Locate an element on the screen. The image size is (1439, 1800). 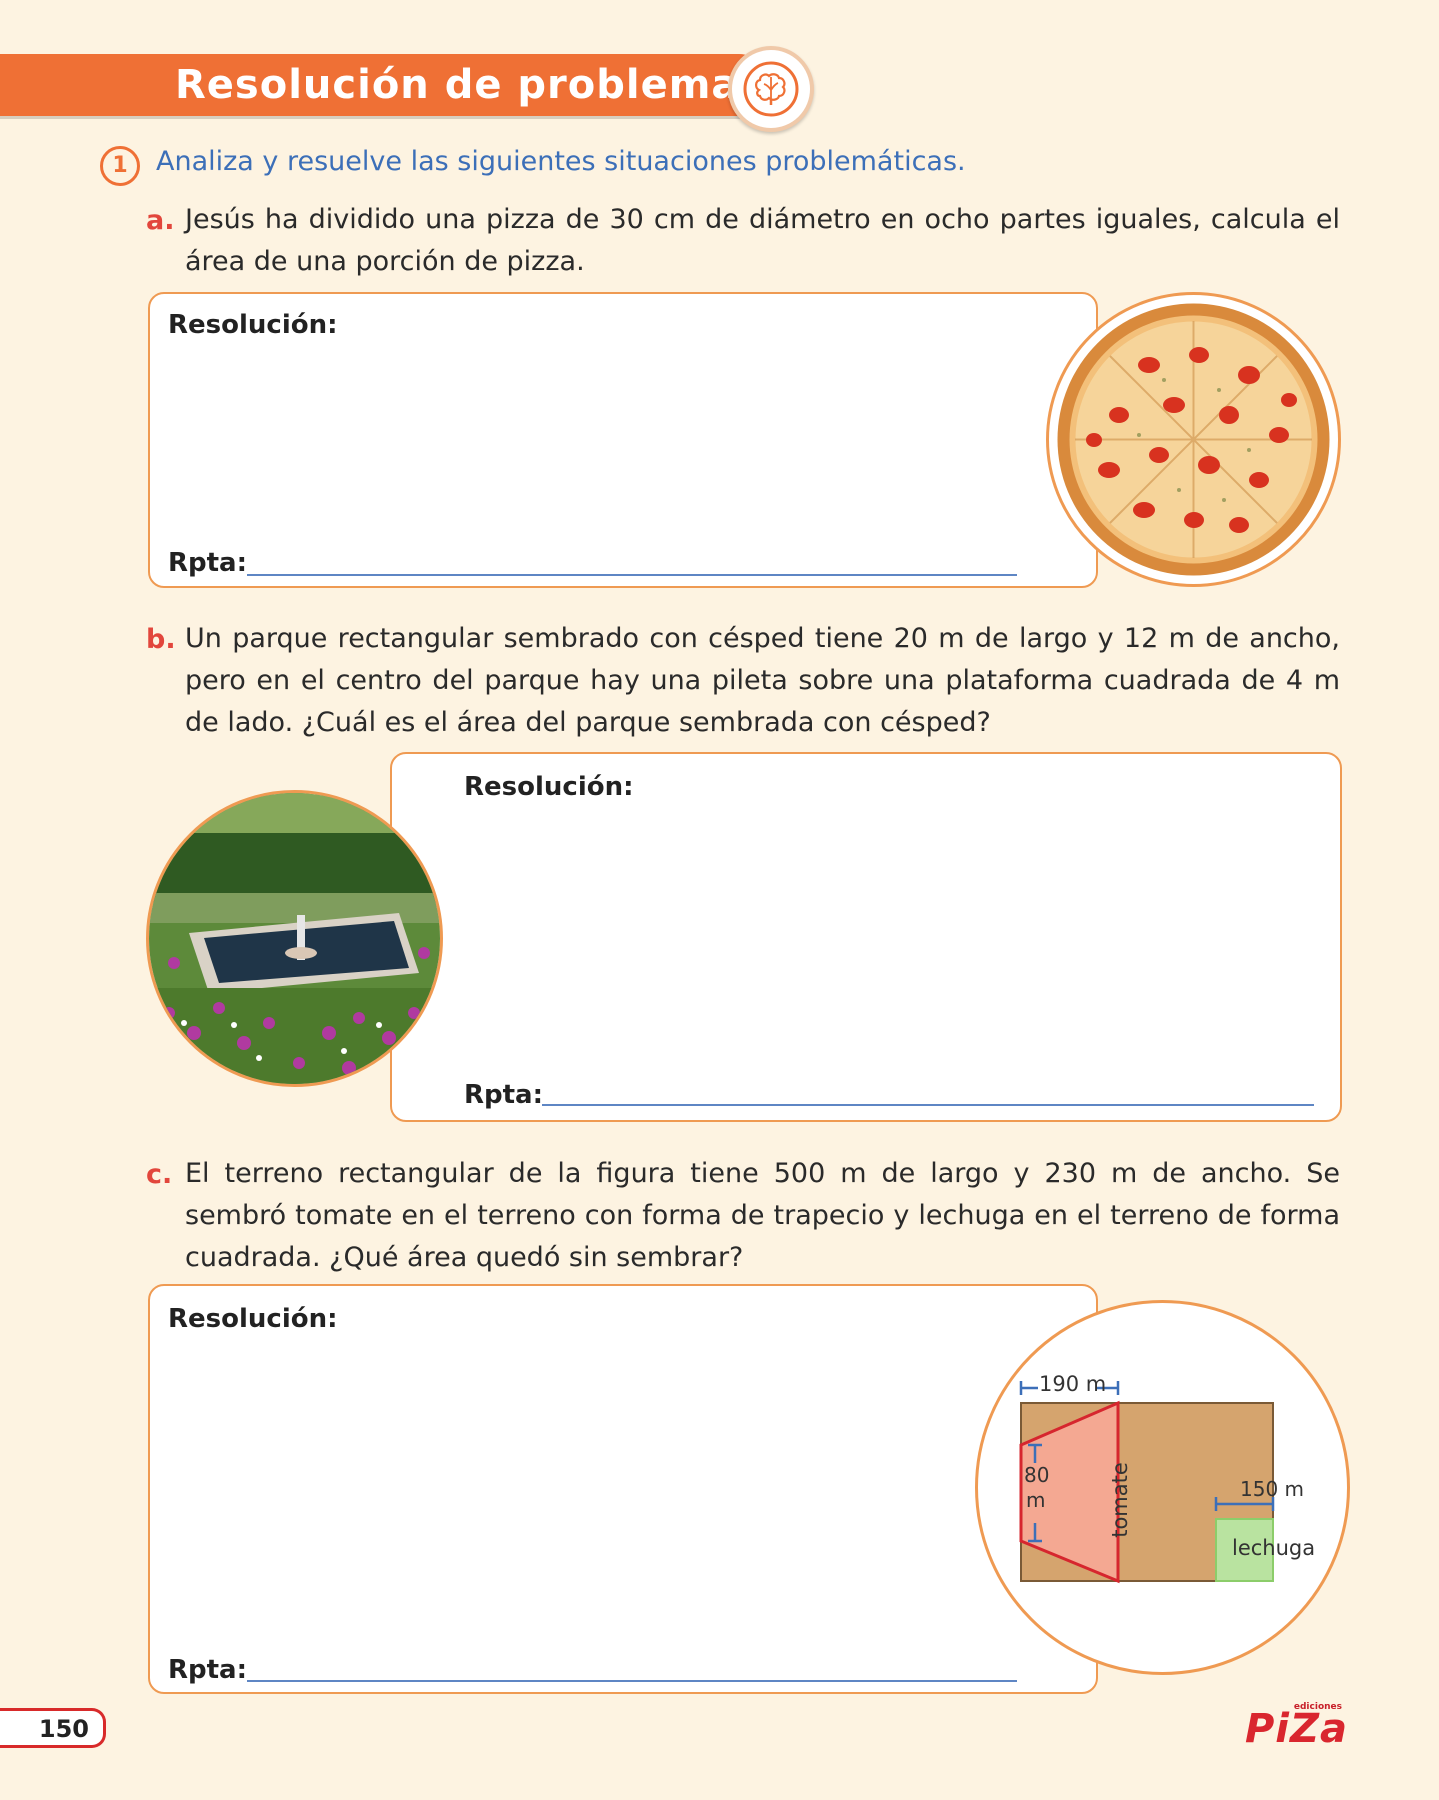
page-title: Resolución de problemas is located at coordinates (470, 85).